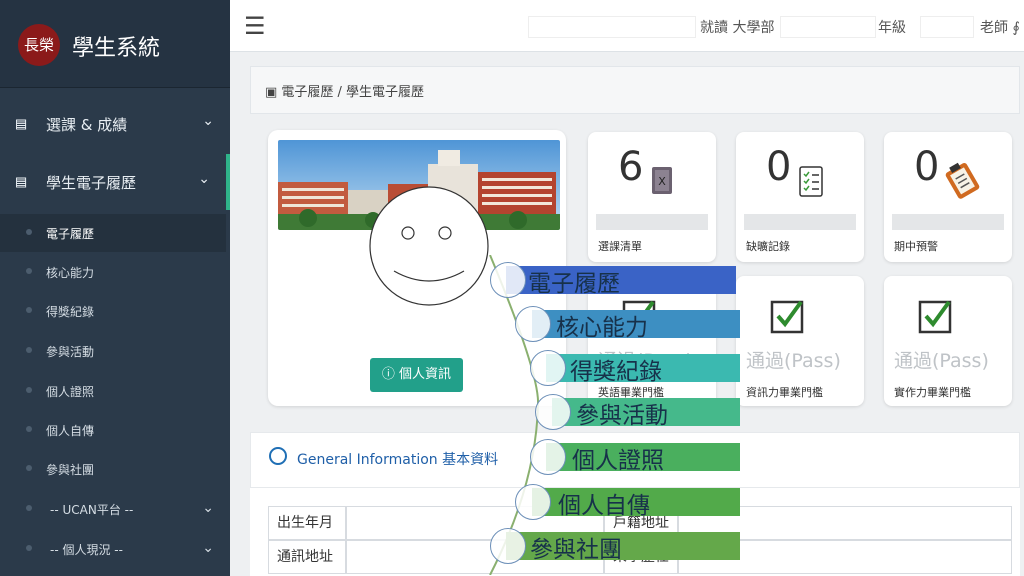 The height and width of the screenshot is (576, 1024). Describe the element at coordinates (622, 416) in the screenshot. I see `timeline-label: 參與活動` at that location.